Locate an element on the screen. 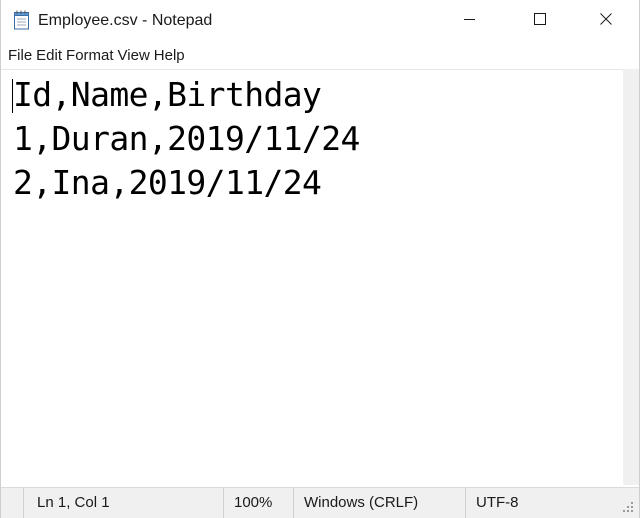 The width and height of the screenshot is (640, 518). minimize-button is located at coordinates (470, 21).